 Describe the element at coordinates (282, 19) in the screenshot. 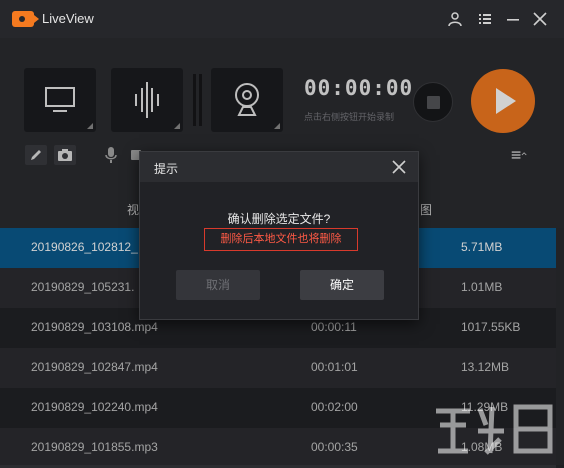

I see `title-bar: LiveView` at that location.